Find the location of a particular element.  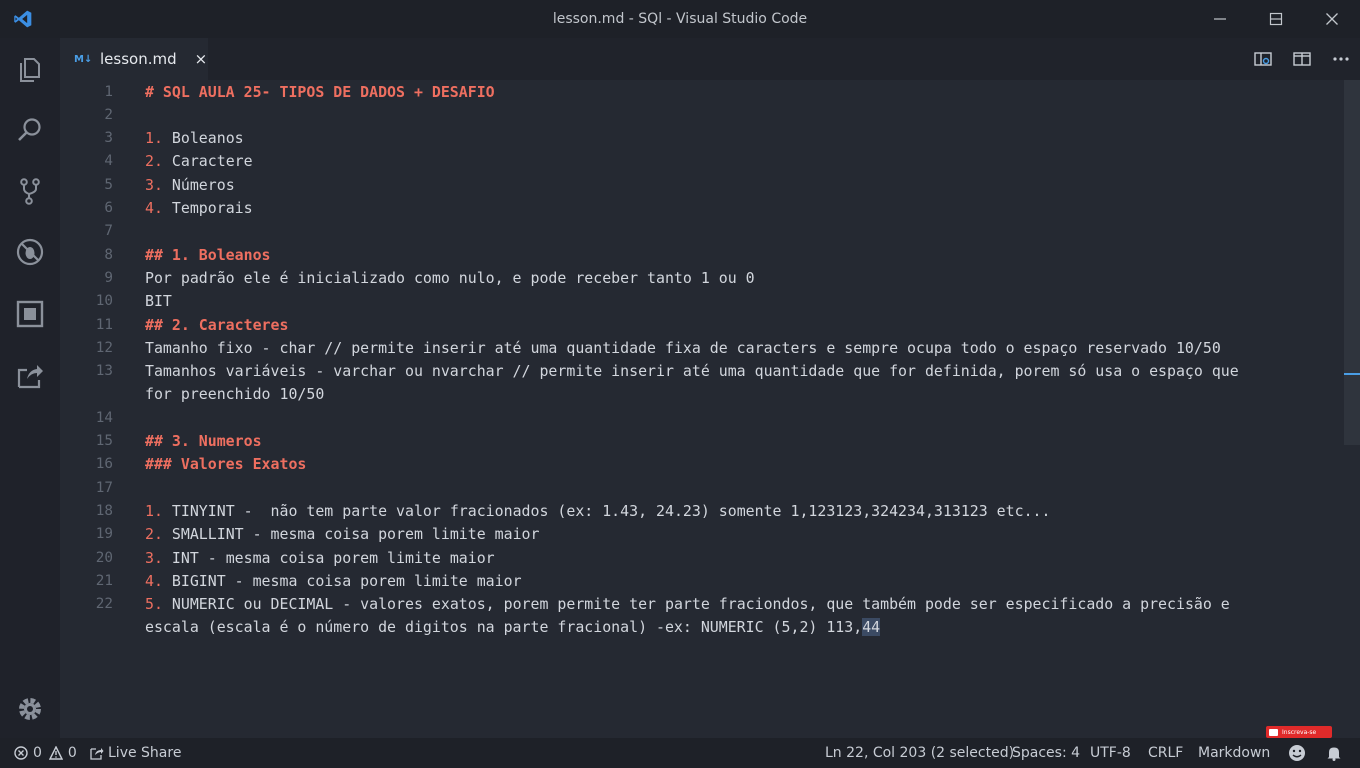

subscribe-label: Inscreva-se is located at coordinates (1299, 732).